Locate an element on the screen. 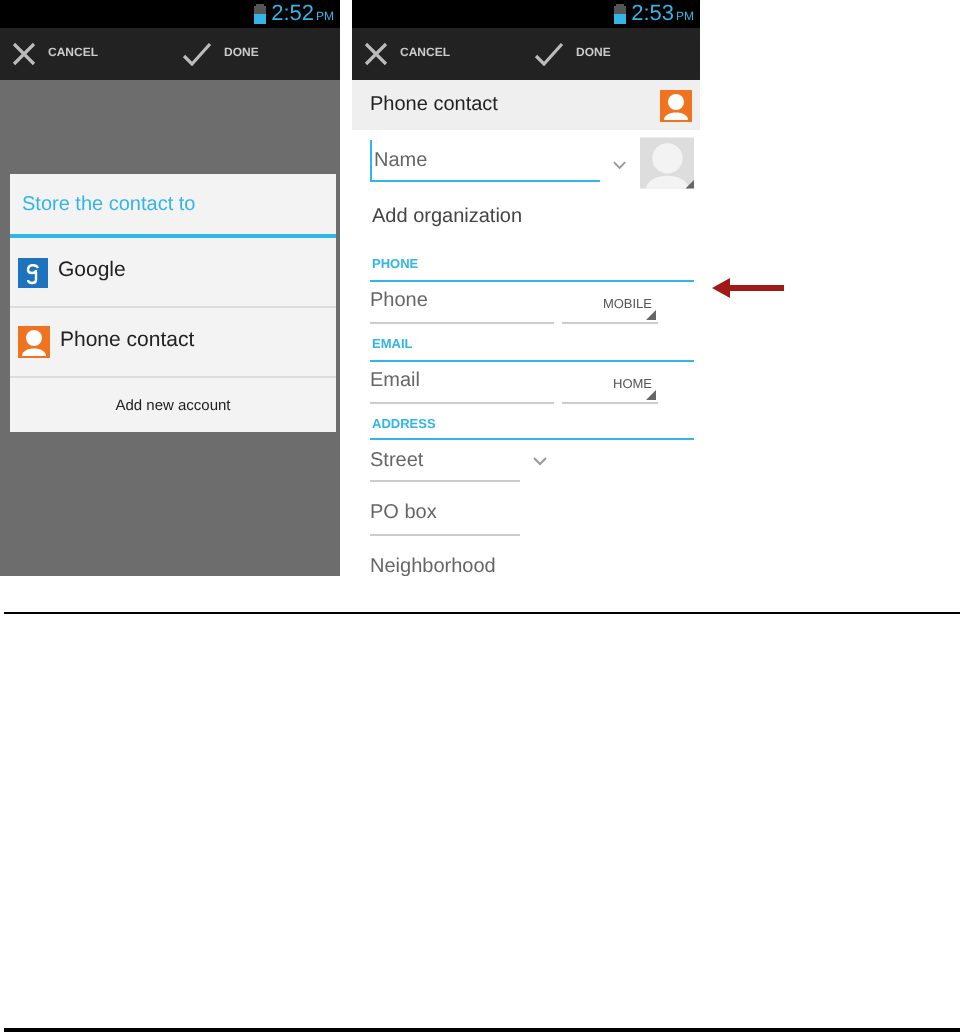 This screenshot has height=1034, width=966. account-option: Google is located at coordinates (173, 273).